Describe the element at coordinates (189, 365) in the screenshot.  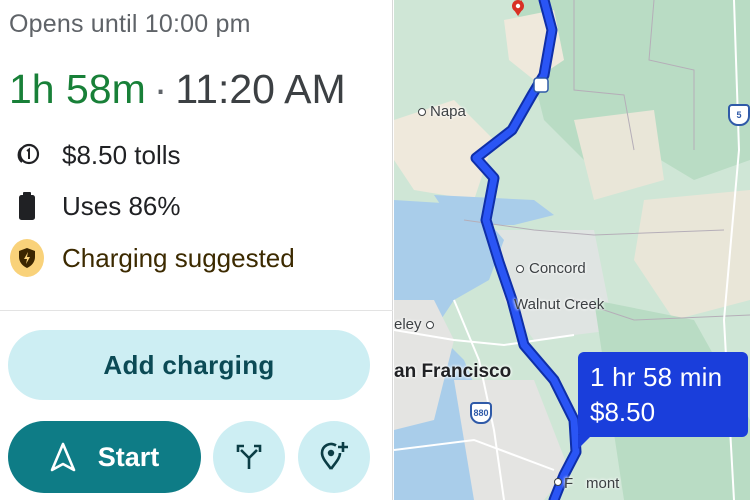
I see `add-charging-button: Add charging` at that location.